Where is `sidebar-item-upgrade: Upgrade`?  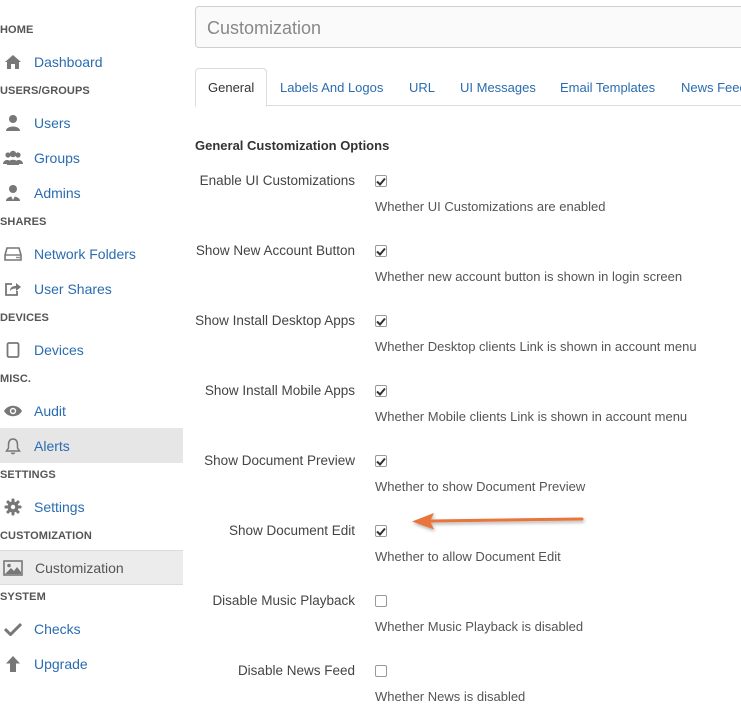
sidebar-item-upgrade: Upgrade is located at coordinates (91, 663).